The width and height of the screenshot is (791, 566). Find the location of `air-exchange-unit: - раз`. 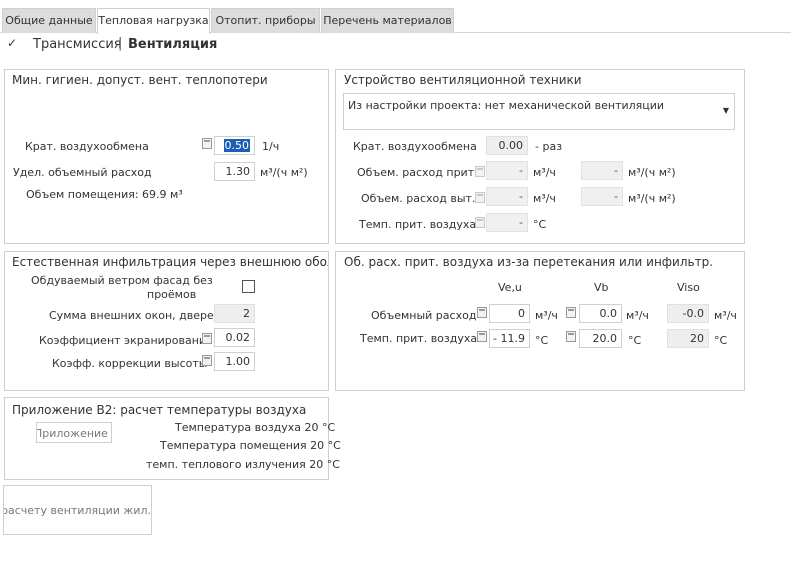

air-exchange-unit: - раз is located at coordinates (549, 146).